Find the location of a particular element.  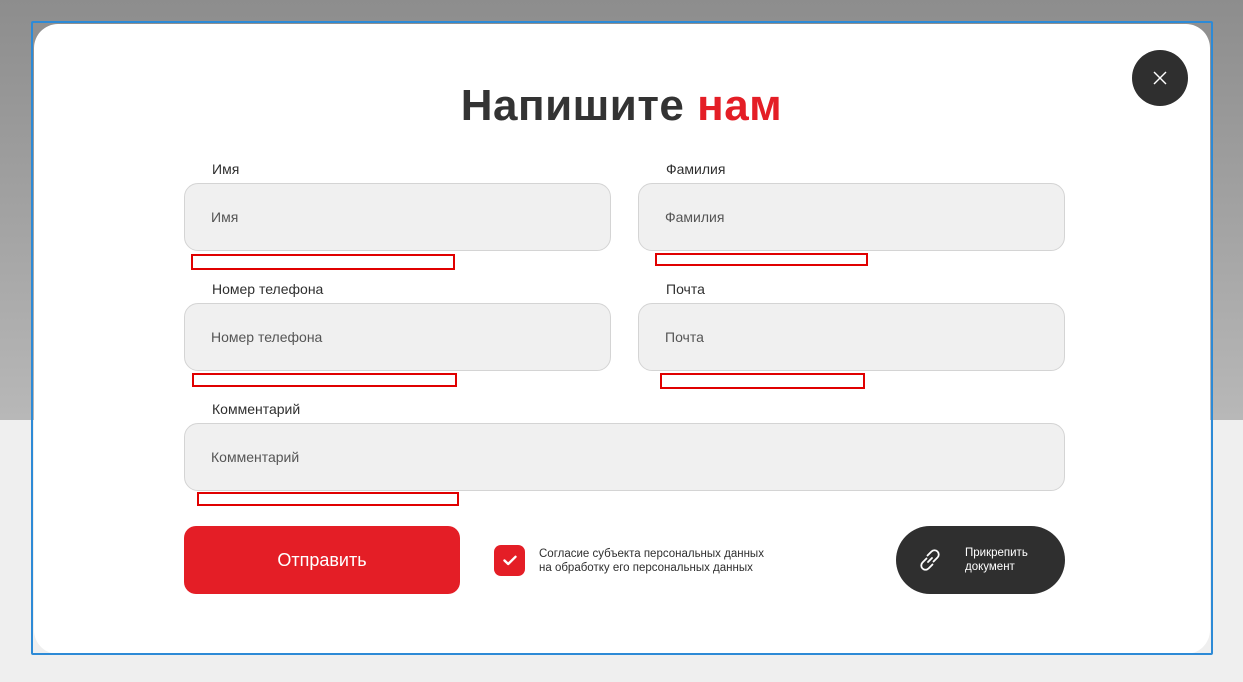

comment-label: Комментарий is located at coordinates (256, 409).